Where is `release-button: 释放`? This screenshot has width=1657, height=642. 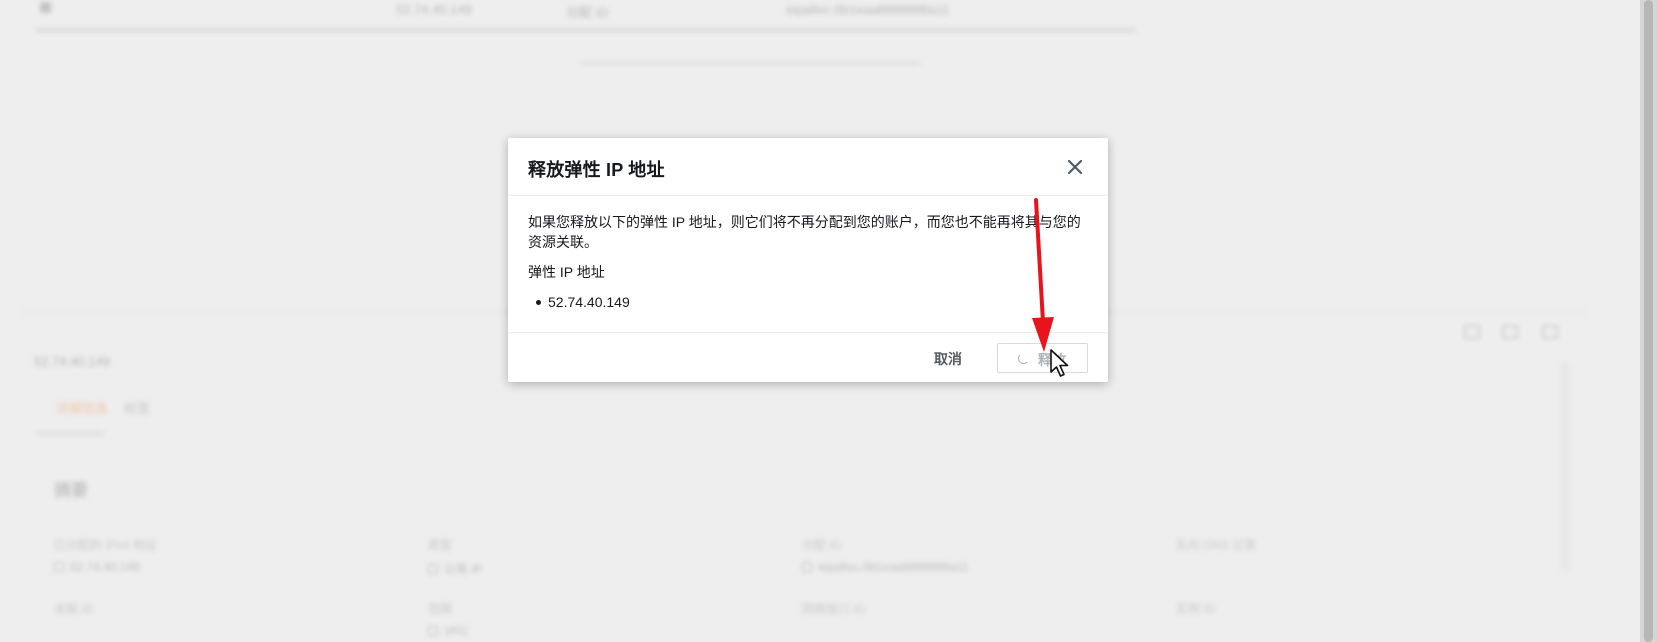 release-button: 释放 is located at coordinates (1042, 358).